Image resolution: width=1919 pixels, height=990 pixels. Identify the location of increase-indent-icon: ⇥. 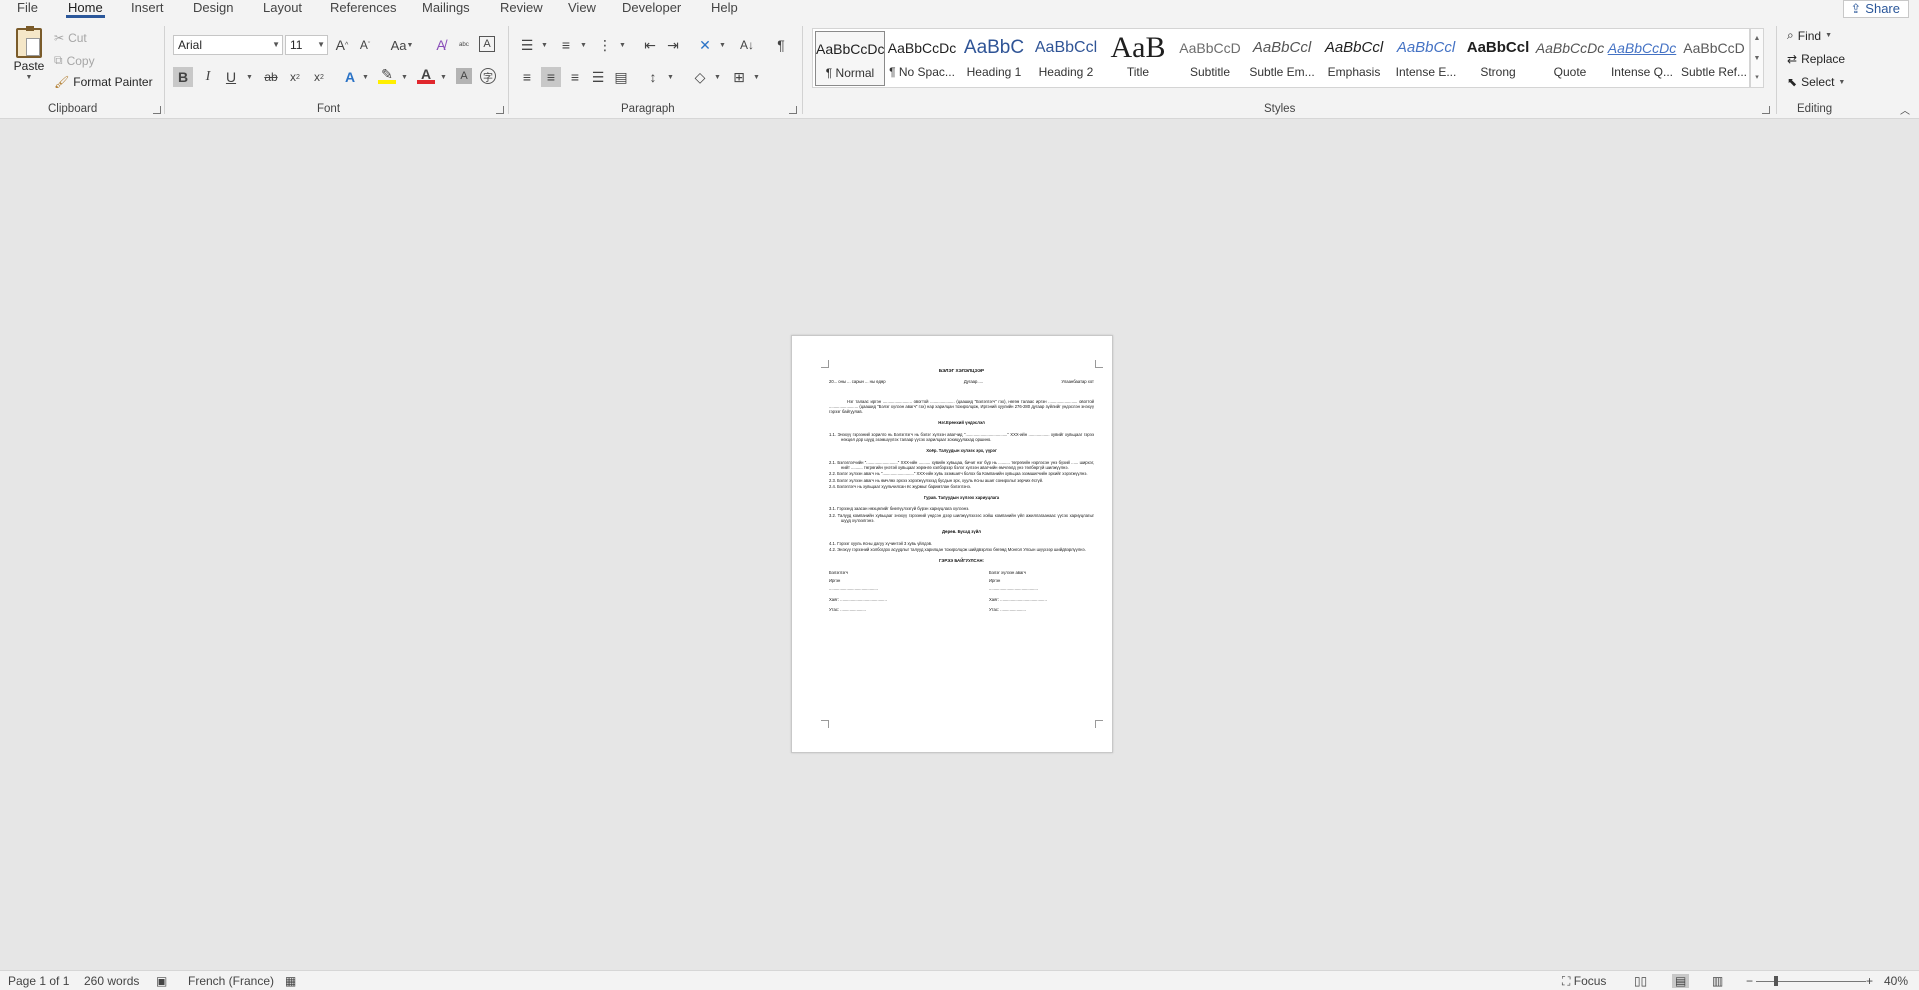
(673, 45).